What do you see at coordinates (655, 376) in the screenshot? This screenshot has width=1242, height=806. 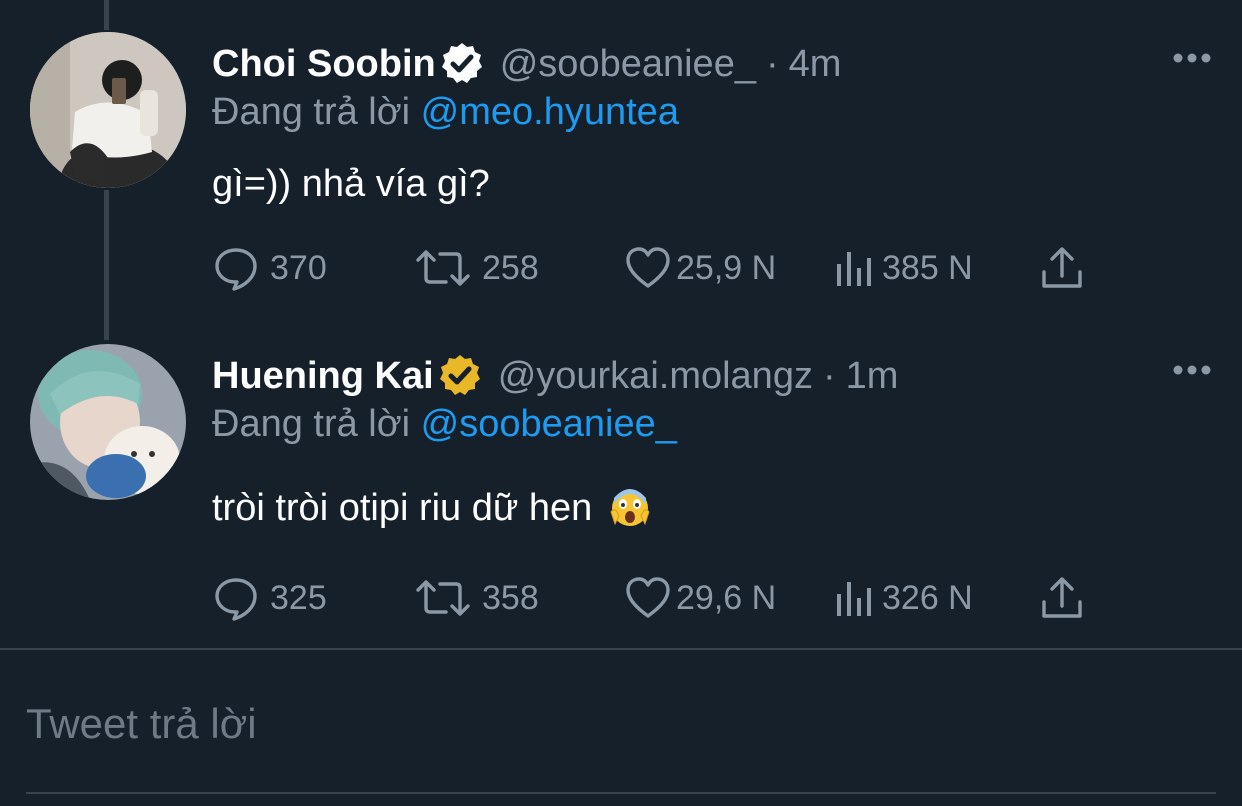 I see `user-handle: @yourkai.molangz` at bounding box center [655, 376].